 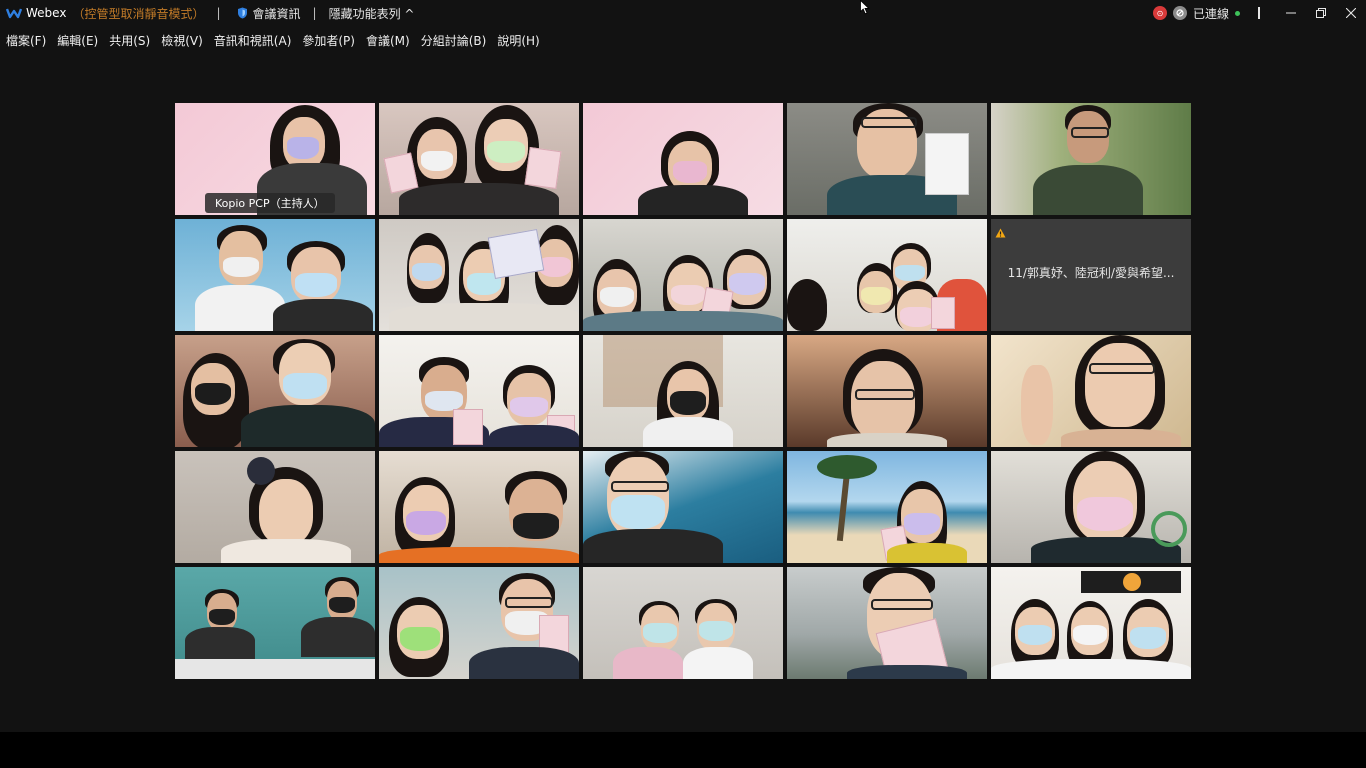 What do you see at coordinates (1159, 13) in the screenshot?
I see `recording-icon: ⊙` at bounding box center [1159, 13].